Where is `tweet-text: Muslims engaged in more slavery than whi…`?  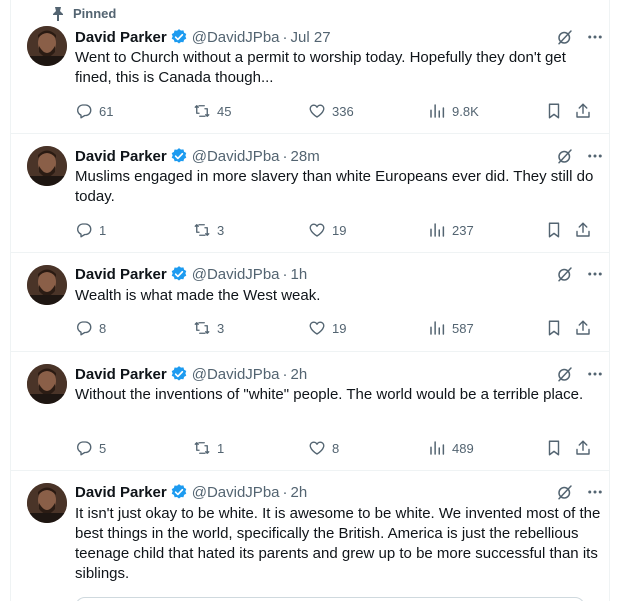
tweet-text: Muslims engaged in more slavery than whi… is located at coordinates (334, 186).